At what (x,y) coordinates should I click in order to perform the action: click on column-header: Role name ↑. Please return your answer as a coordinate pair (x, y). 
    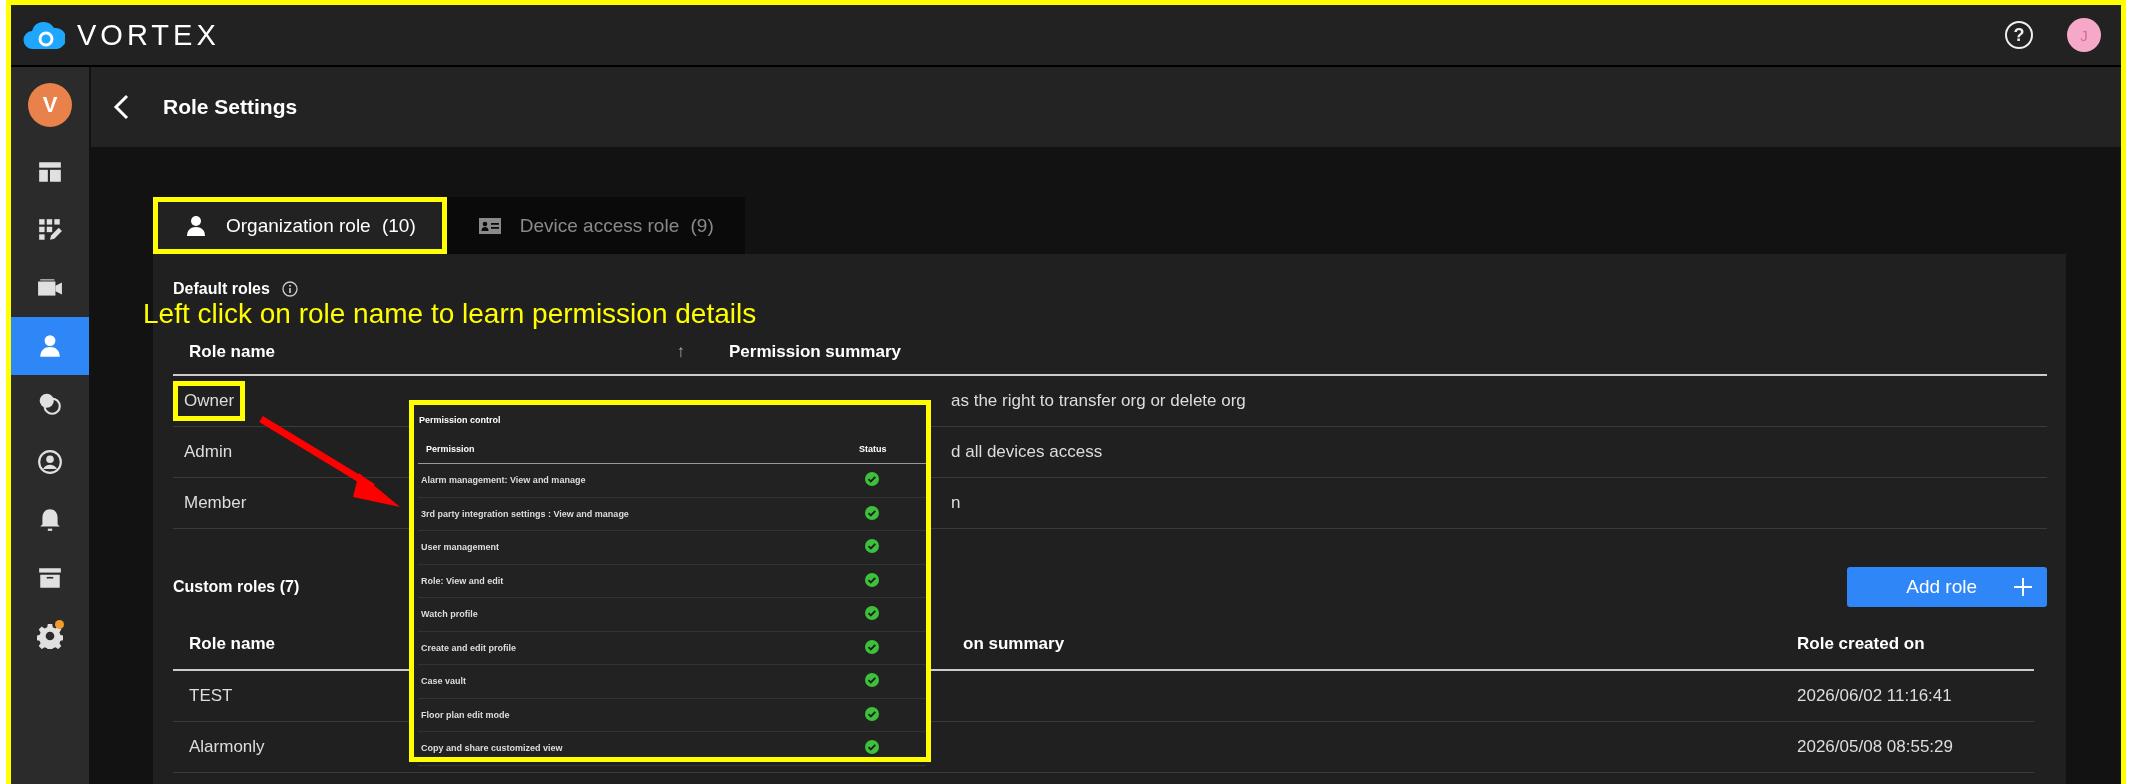
    Looking at the image, I should click on (443, 352).